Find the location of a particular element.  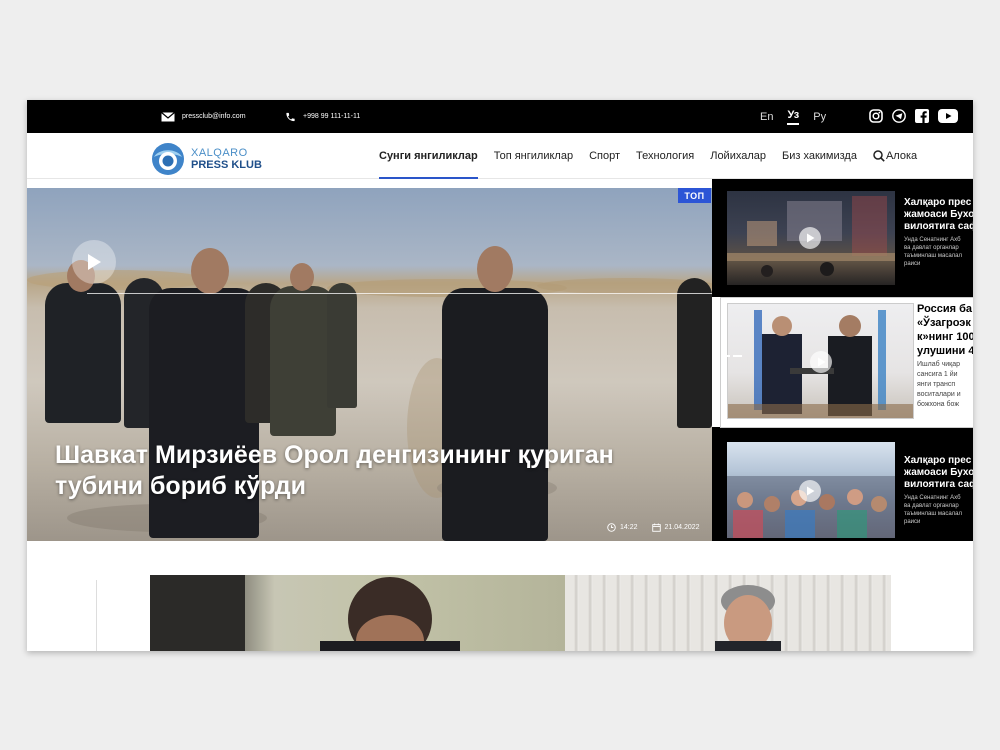

mail-icon is located at coordinates (168, 116).